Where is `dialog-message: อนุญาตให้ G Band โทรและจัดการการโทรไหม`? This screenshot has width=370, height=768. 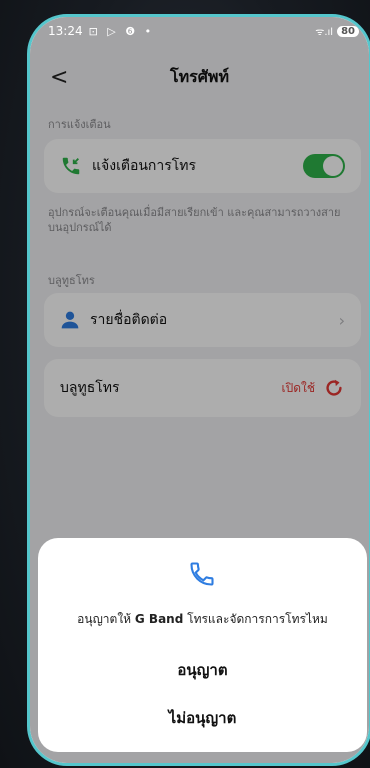
dialog-message: อนุญาตให้ G Band โทรและจัดการการโทรไหม is located at coordinates (202, 619).